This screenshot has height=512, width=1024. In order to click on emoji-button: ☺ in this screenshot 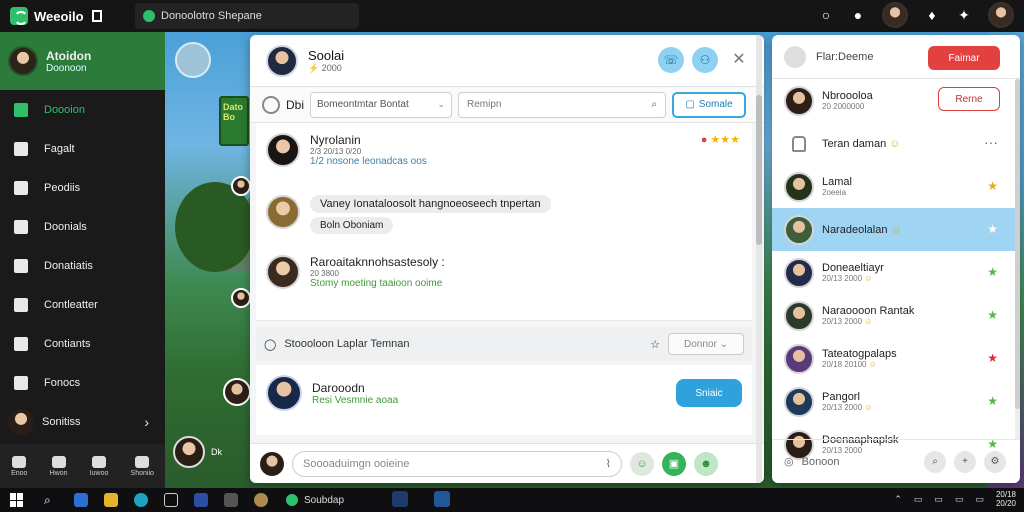, I will do `click(642, 463)`.